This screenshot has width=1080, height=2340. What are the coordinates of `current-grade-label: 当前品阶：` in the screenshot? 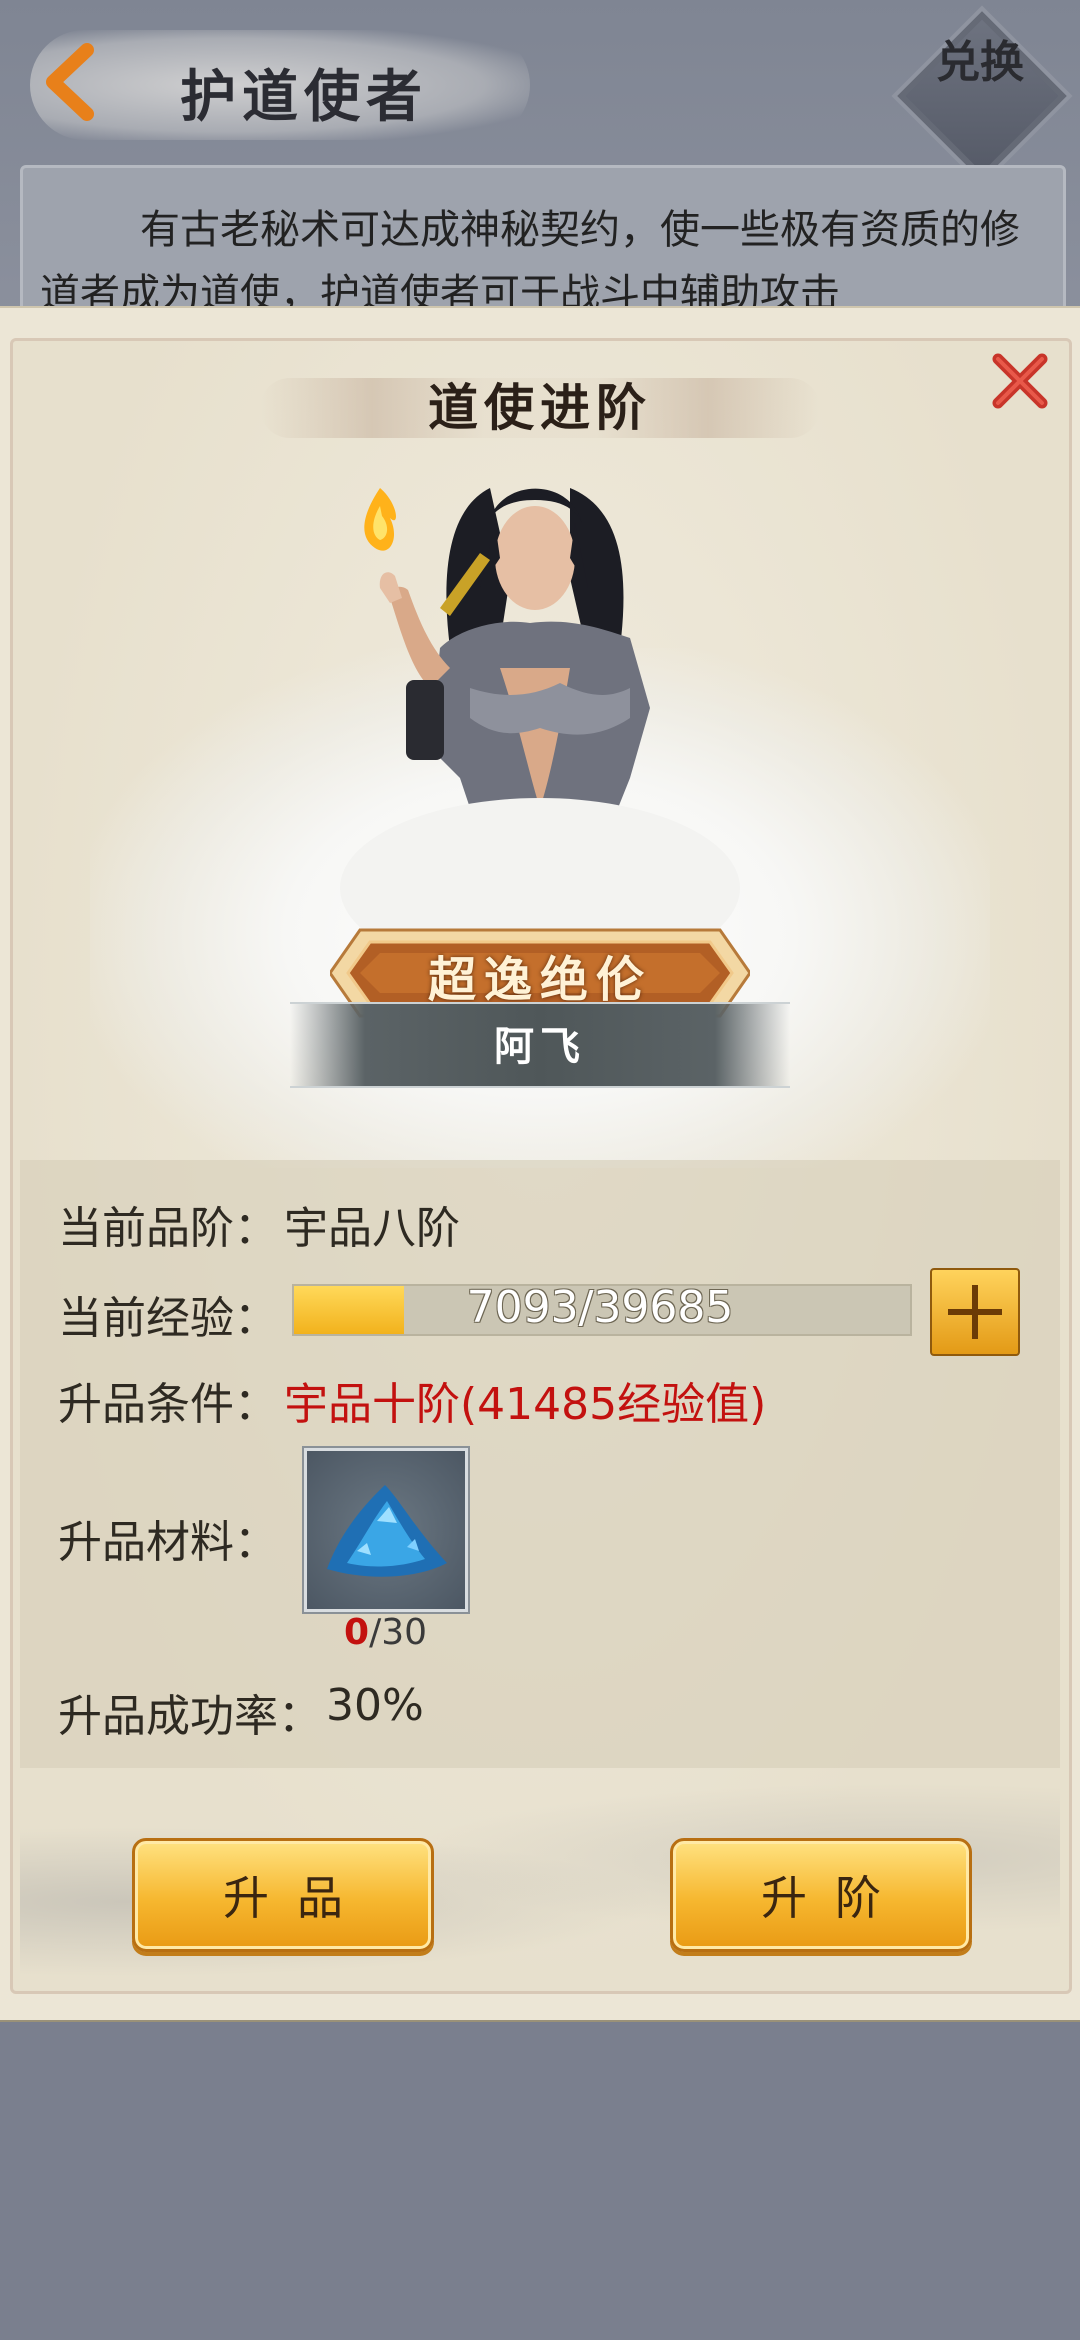 It's located at (168, 1228).